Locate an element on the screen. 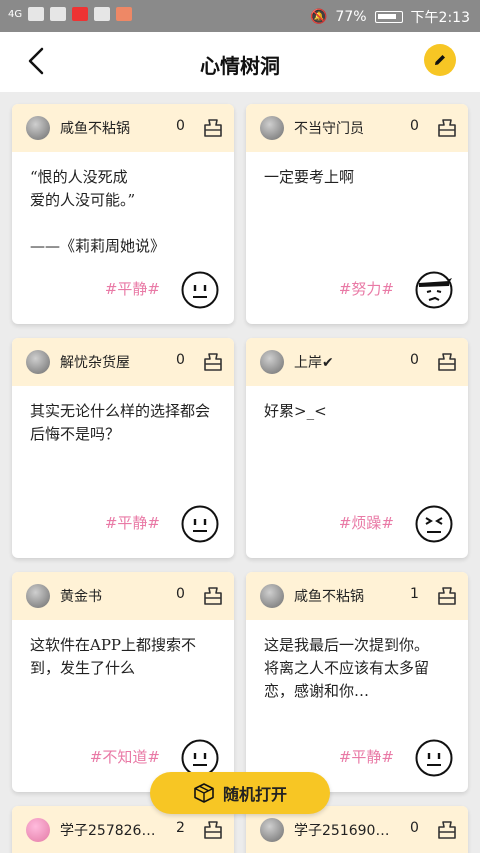  username: 黄金书 is located at coordinates (81, 597).